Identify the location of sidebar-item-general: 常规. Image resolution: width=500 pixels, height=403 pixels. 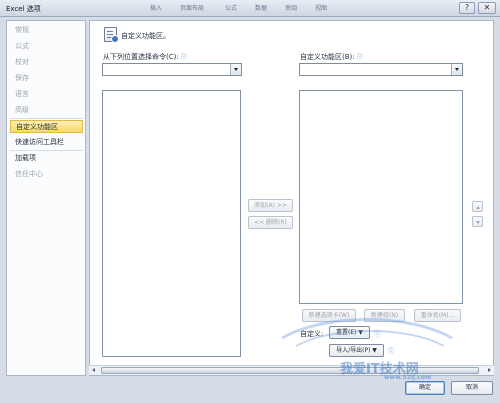
(46, 30).